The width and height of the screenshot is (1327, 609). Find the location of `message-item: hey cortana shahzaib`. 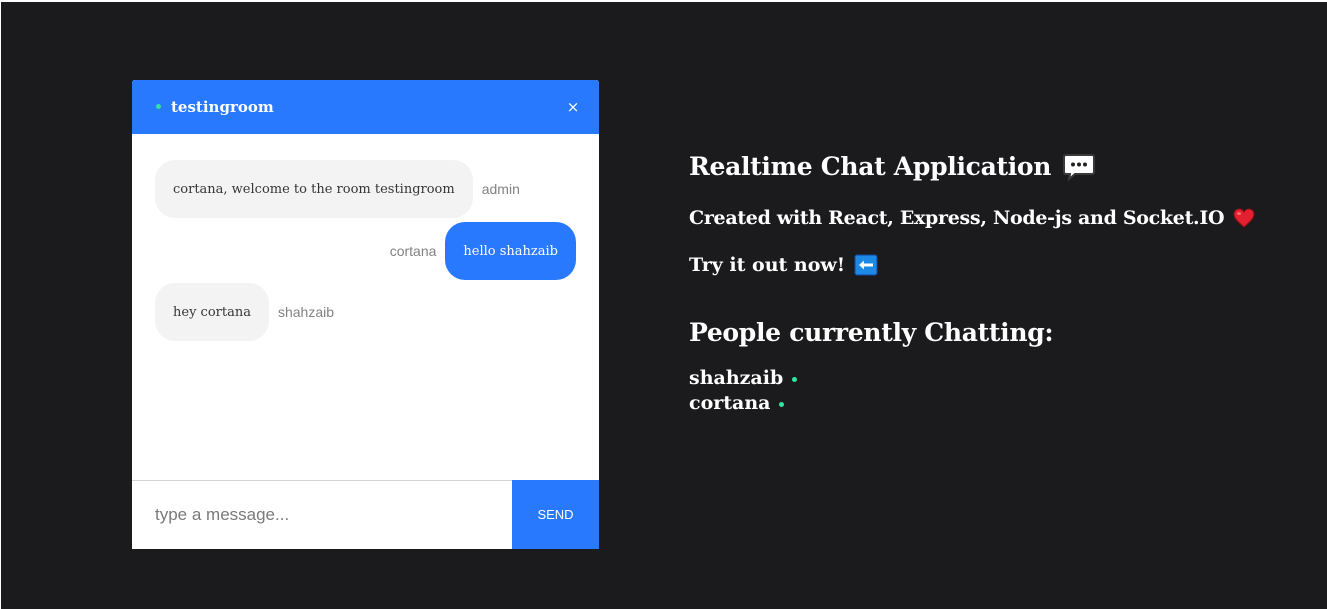

message-item: hey cortana shahzaib is located at coordinates (249, 312).